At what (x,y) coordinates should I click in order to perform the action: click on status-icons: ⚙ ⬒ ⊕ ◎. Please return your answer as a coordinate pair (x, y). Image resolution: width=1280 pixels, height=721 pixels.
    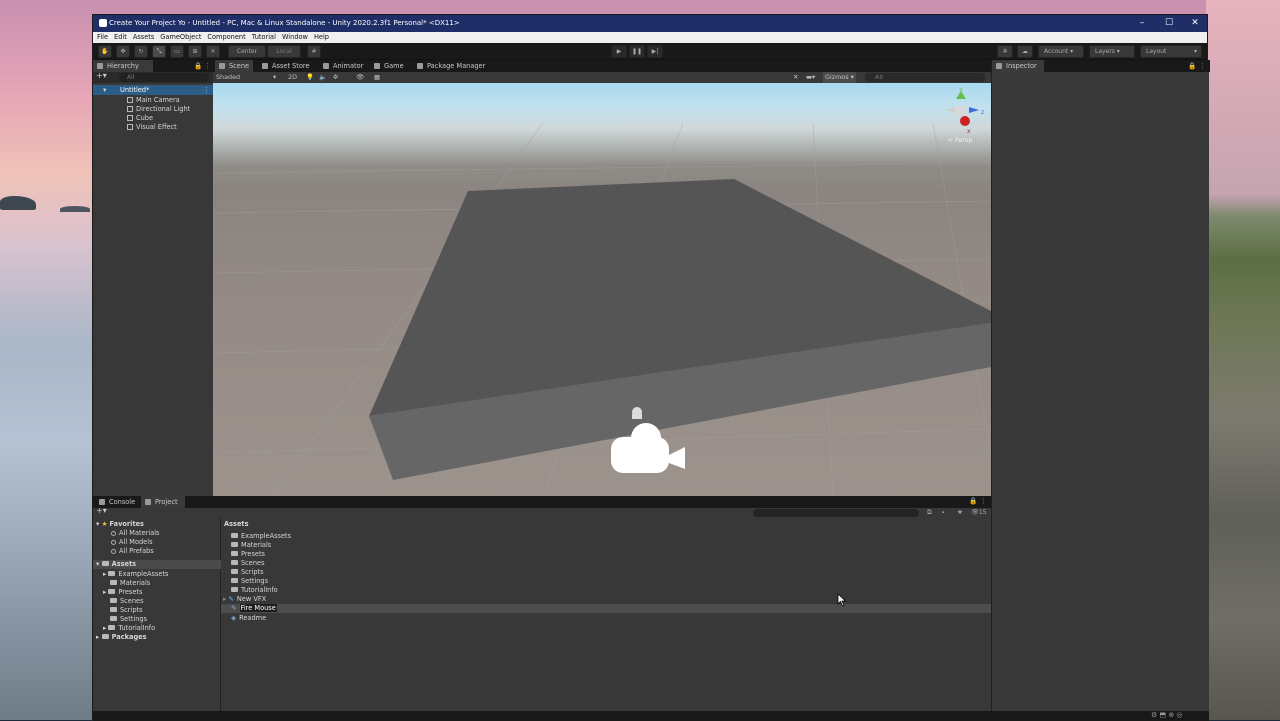
    Looking at the image, I should click on (1167, 715).